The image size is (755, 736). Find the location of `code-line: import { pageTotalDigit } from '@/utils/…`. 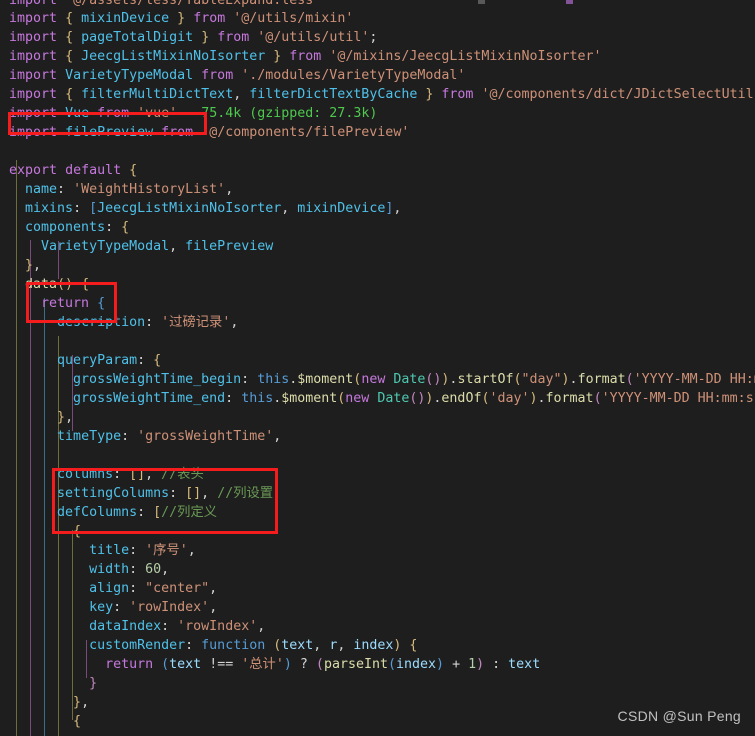

code-line: import { pageTotalDigit } from '@/utils/… is located at coordinates (193, 37).